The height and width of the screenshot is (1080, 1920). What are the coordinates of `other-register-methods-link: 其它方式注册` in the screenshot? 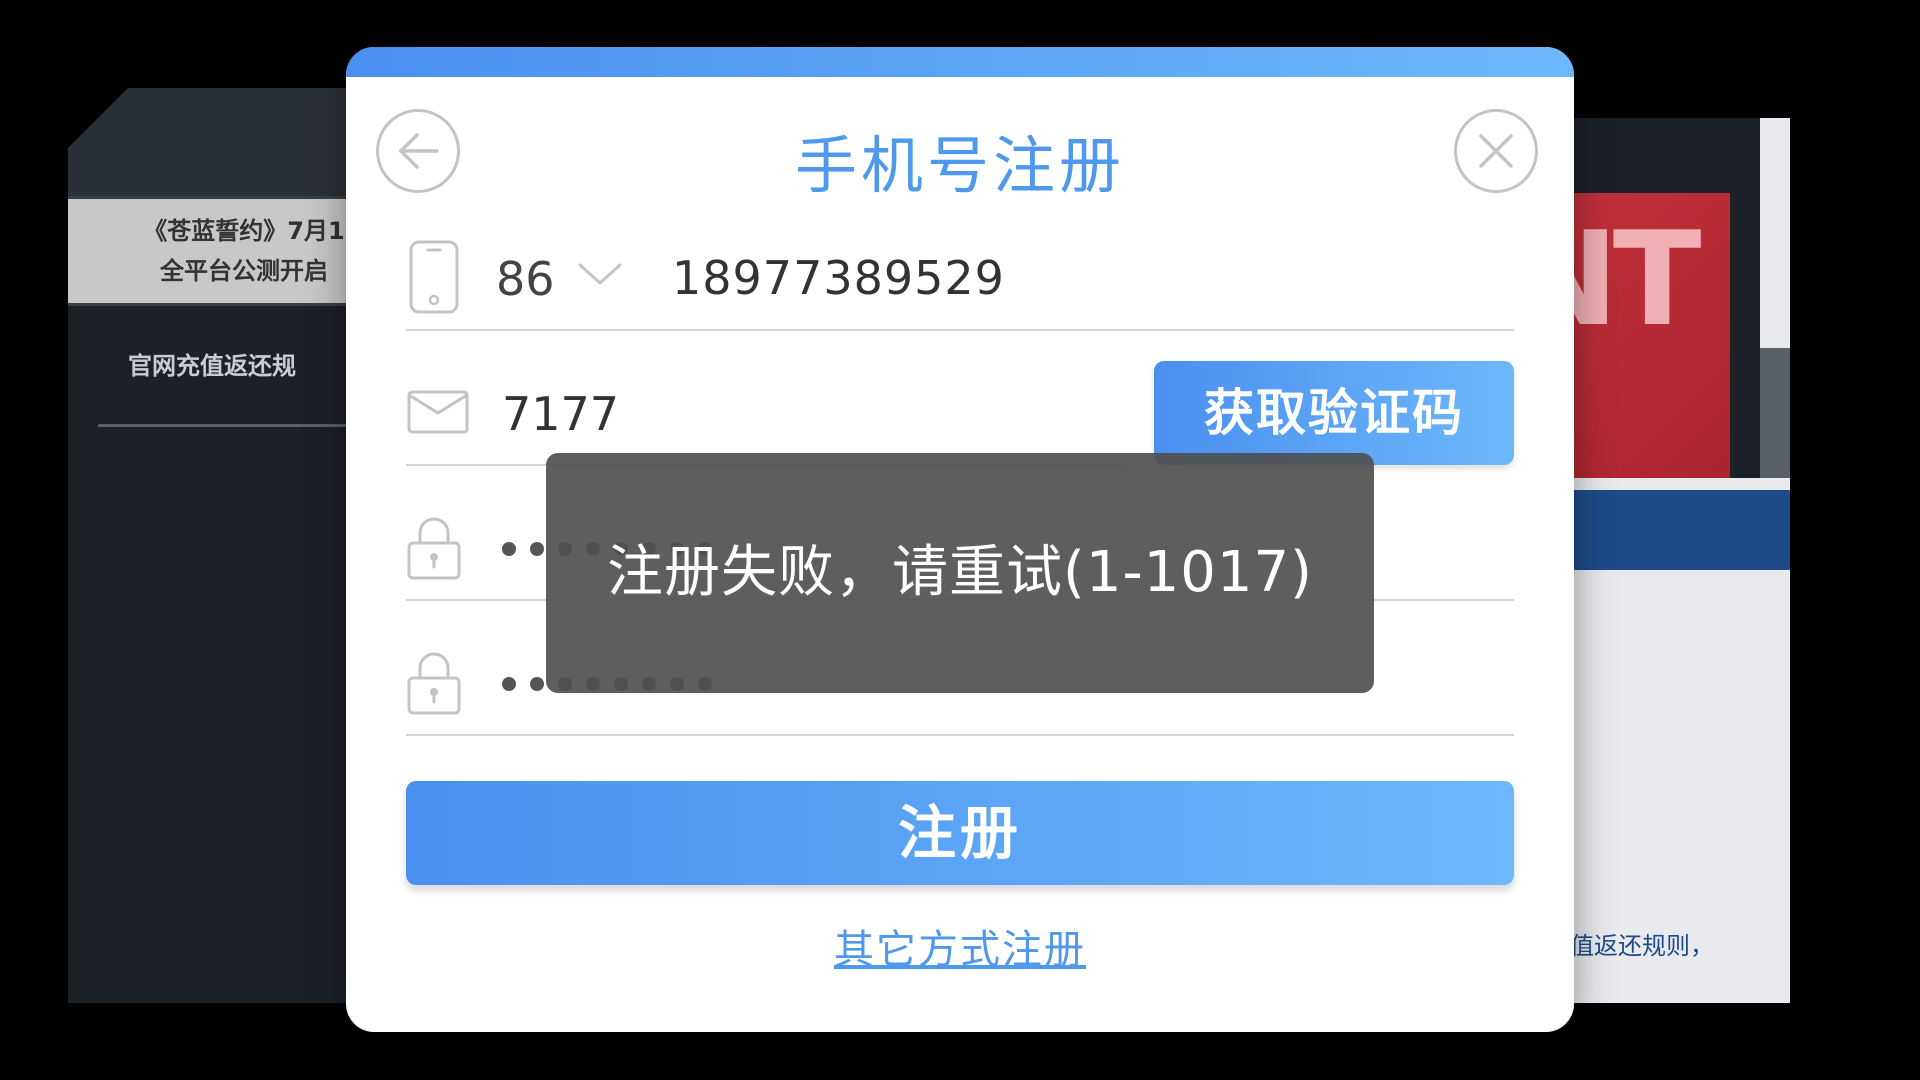 It's located at (960, 946).